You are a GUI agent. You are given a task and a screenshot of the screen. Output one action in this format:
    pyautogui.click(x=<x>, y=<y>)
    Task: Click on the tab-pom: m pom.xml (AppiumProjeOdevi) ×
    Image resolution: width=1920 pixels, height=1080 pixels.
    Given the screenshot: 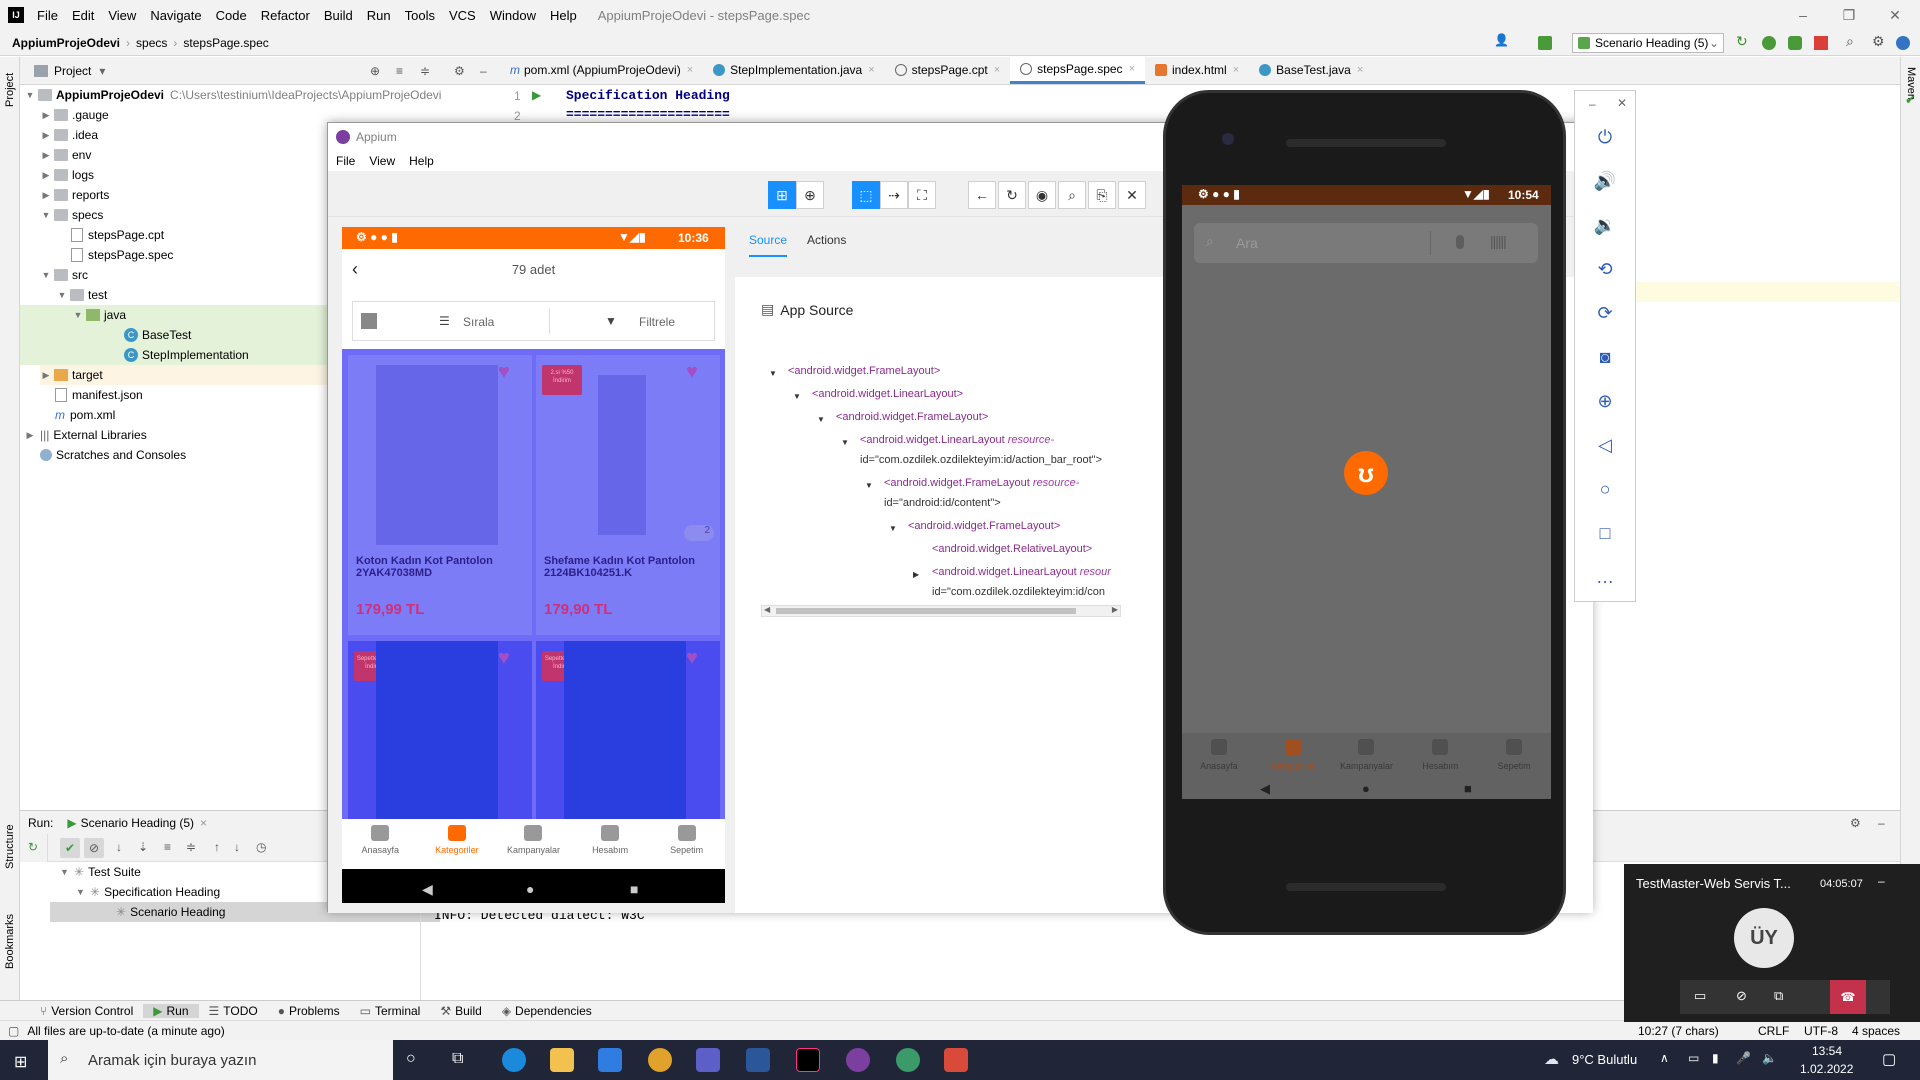 What is the action you would take?
    pyautogui.click(x=601, y=70)
    